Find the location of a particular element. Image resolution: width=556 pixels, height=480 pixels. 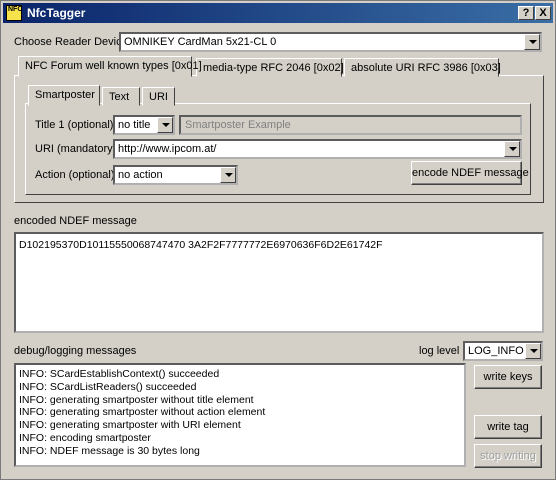

tab-well-known: NFC Forum well known types [0x01] is located at coordinates (110, 66).